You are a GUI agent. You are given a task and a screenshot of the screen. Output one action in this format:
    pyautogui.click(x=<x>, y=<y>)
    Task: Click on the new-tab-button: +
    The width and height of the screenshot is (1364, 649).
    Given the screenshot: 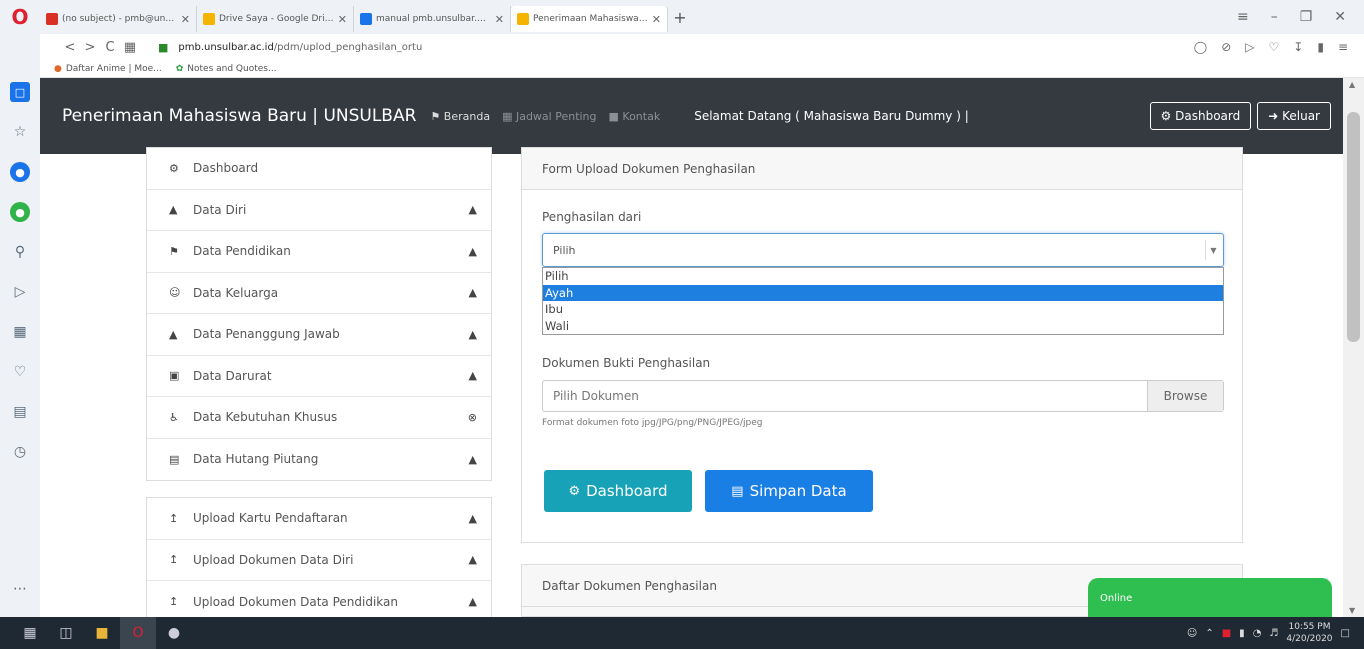 What is the action you would take?
    pyautogui.click(x=680, y=17)
    